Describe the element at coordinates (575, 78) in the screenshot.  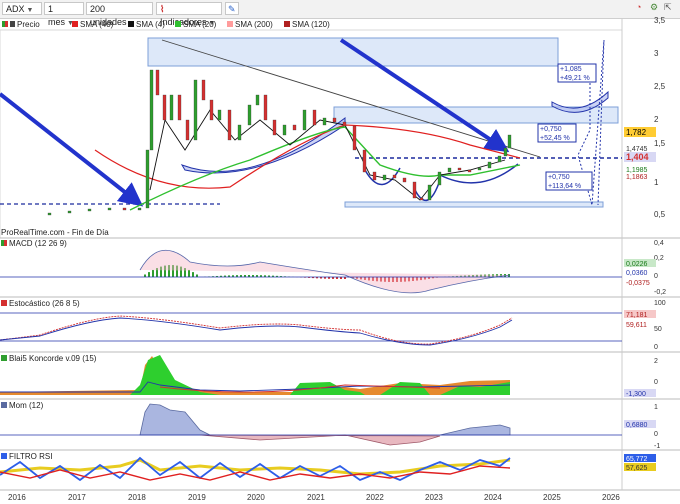
I see `annotation-text: +49,21 %` at that location.